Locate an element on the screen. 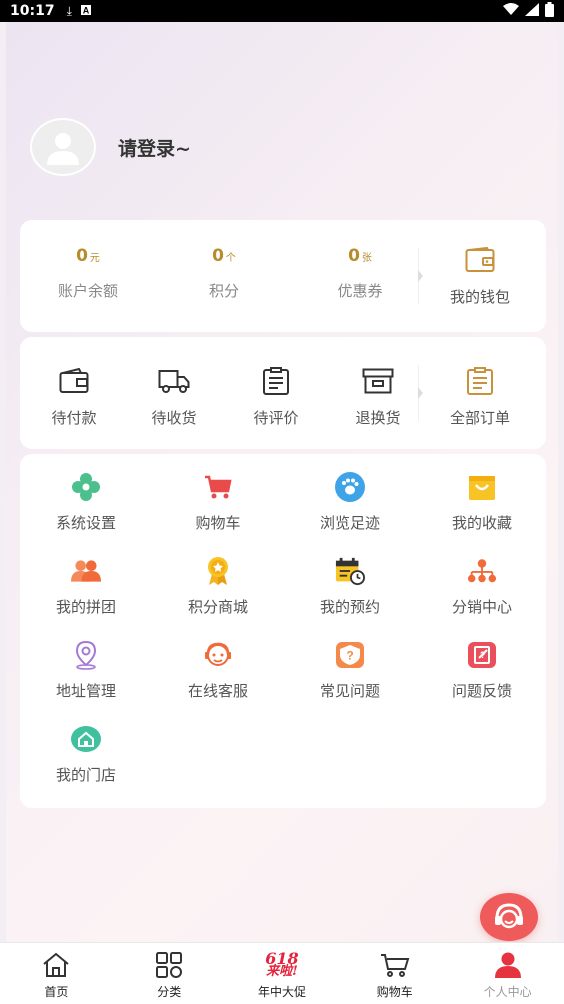  floating-customer-service-button is located at coordinates (509, 917).